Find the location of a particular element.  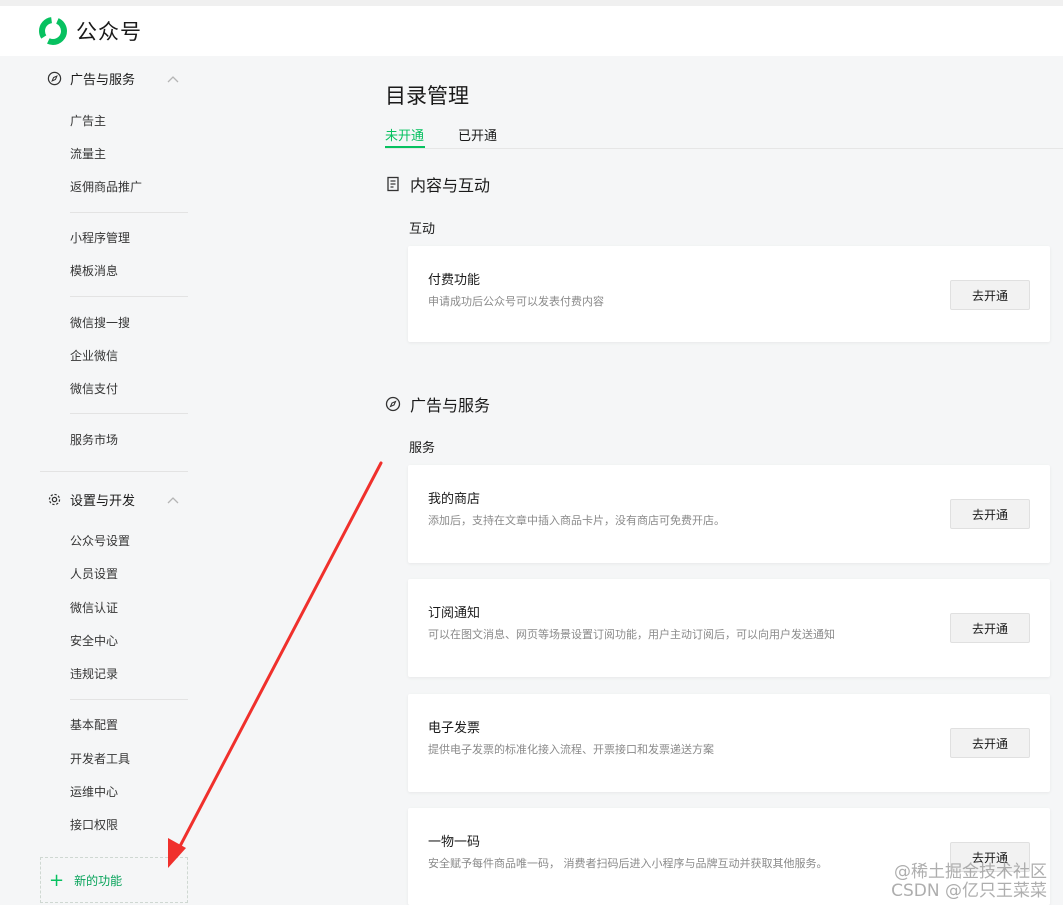

card-description: 可以在图文消息、网页等场景设置订阅功能，用户主动订阅后，可以向用户发送通知 is located at coordinates (631, 634).